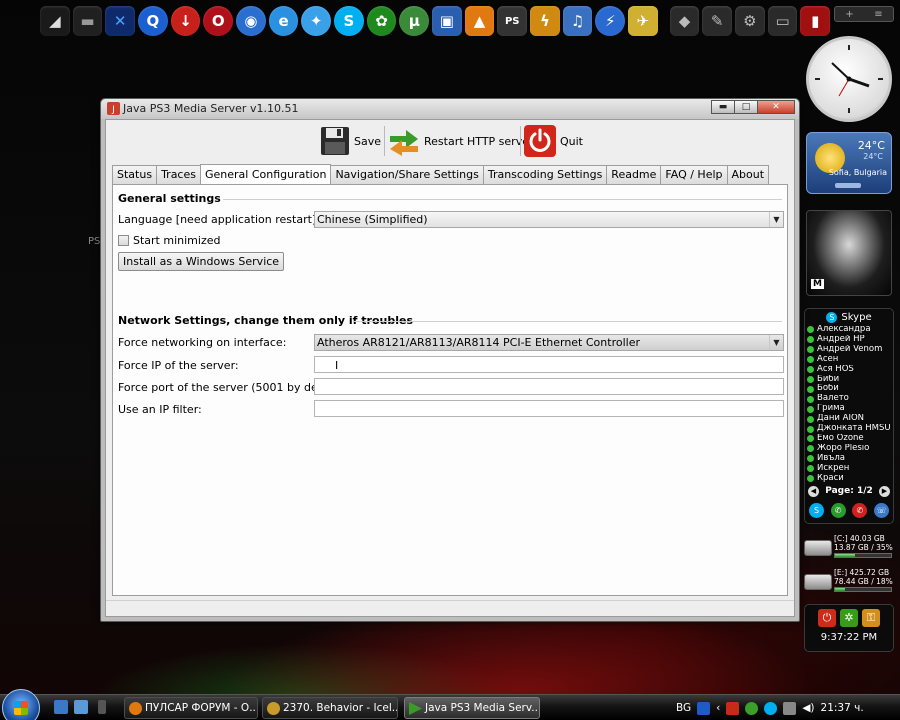  Describe the element at coordinates (381, 21) in the screenshot. I see `icq-flower-icon: ✿` at that location.